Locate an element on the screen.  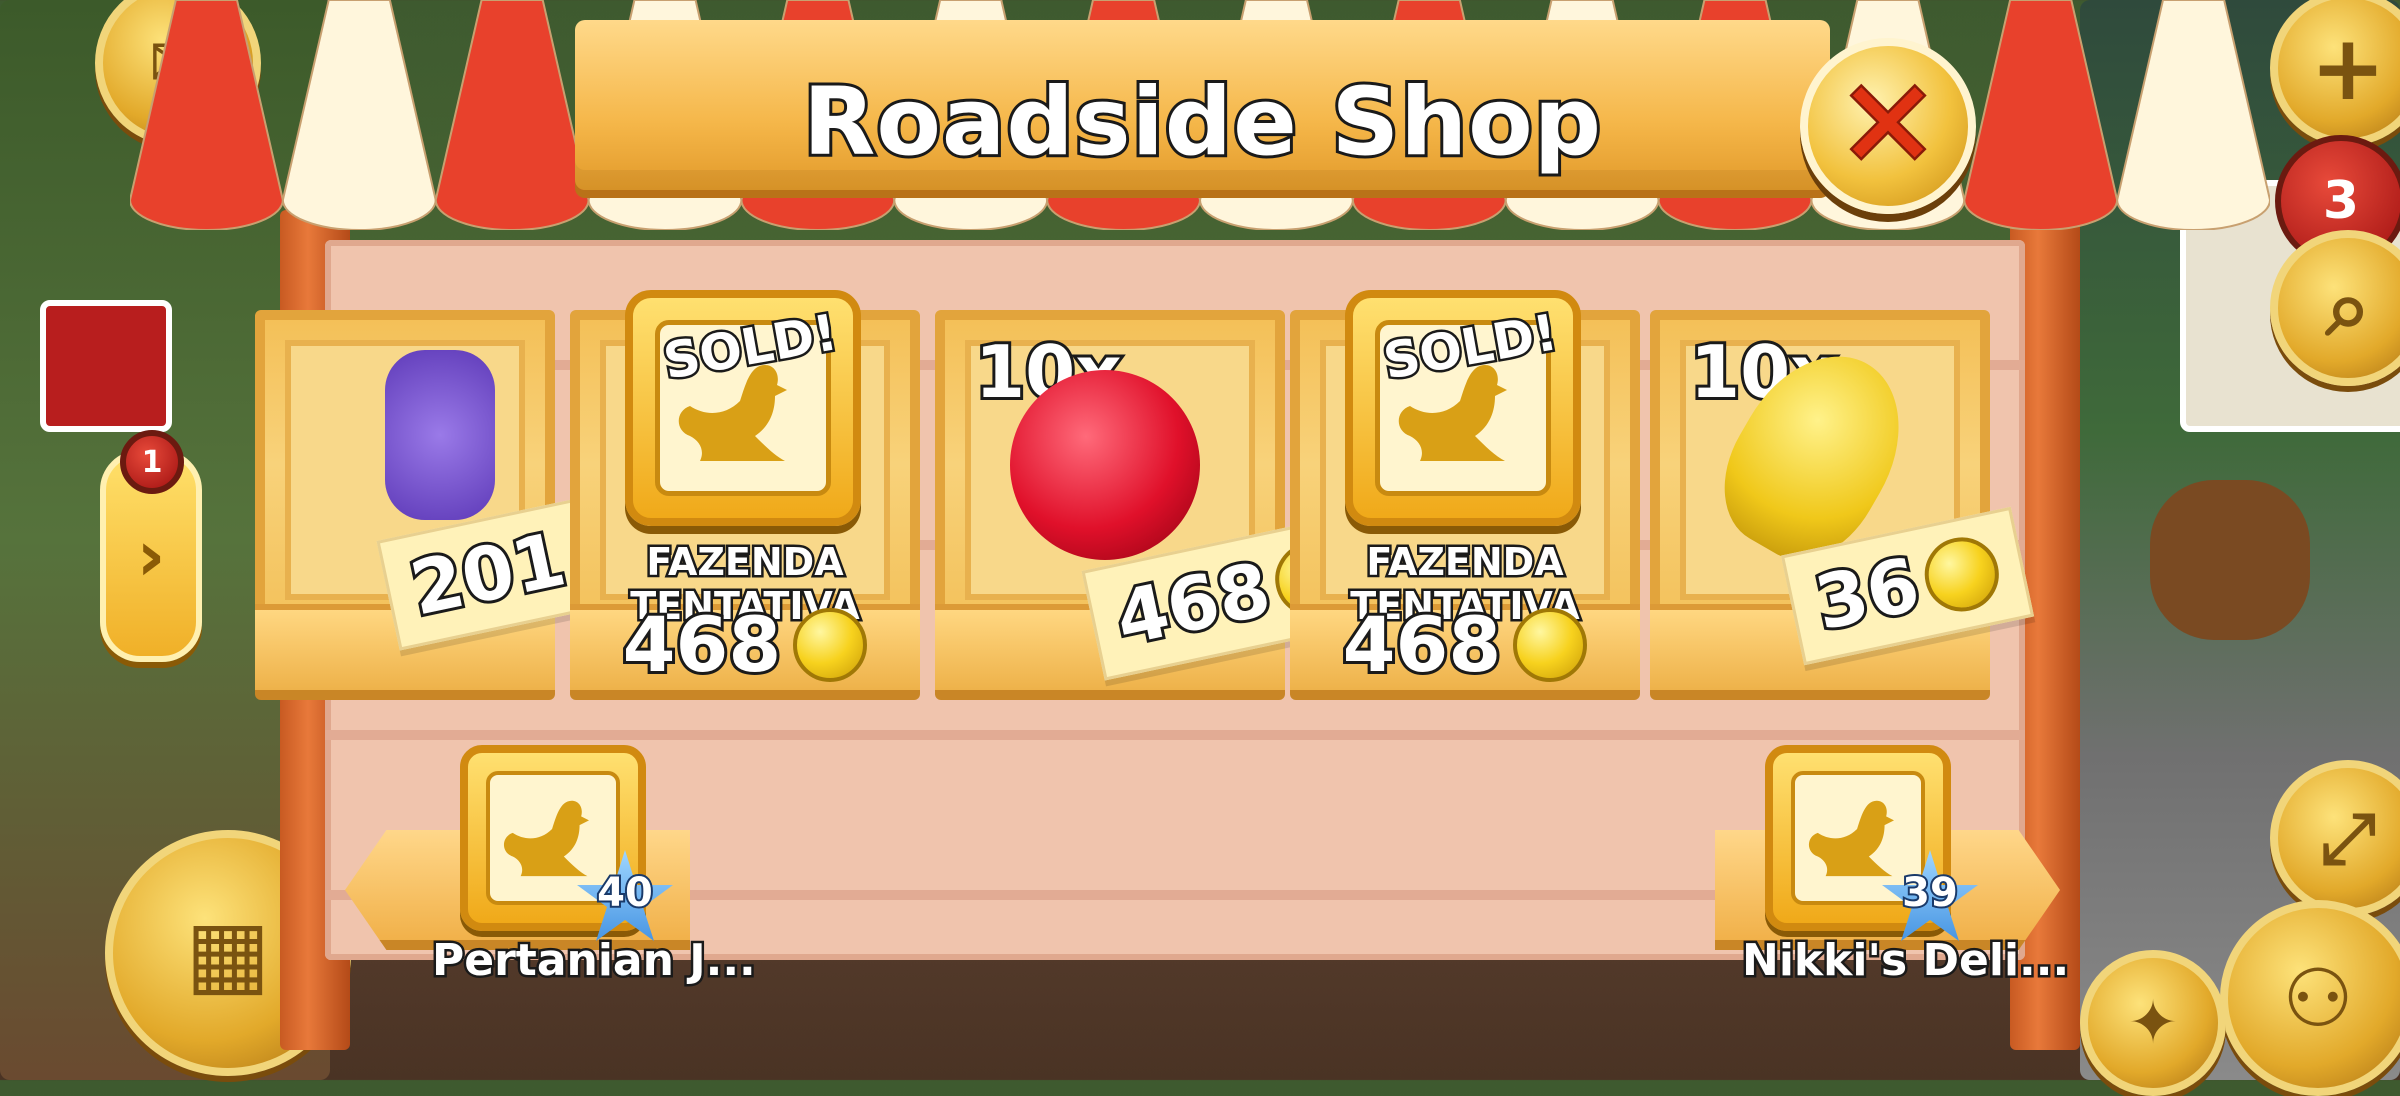
neighbor-left-level: 40 is located at coordinates (625, 893).